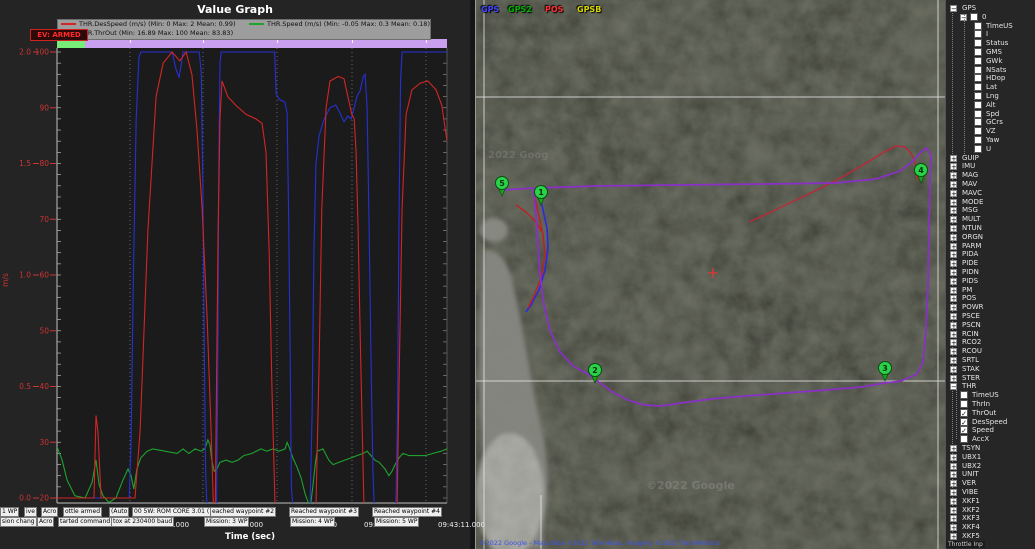 This screenshot has width=1035, height=549. Describe the element at coordinates (992, 96) in the screenshot. I see `tree-node-label: Lng` at that location.